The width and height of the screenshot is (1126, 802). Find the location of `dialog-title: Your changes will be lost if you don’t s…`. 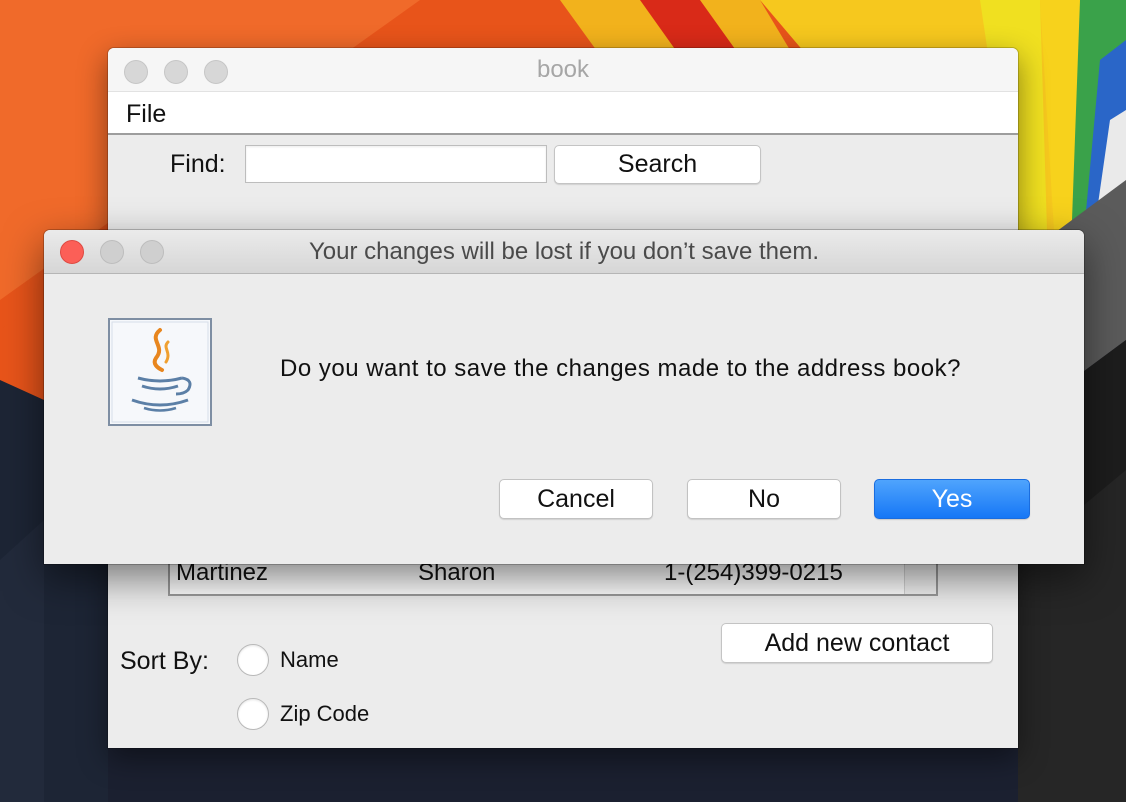

dialog-title: Your changes will be lost if you don’t s… is located at coordinates (564, 251).